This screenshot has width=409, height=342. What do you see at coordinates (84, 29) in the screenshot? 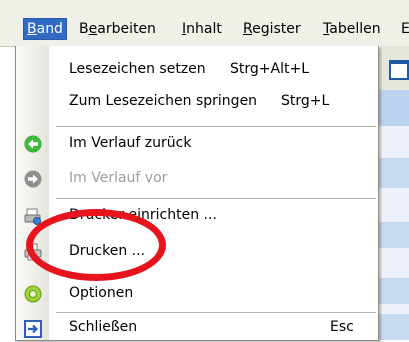
I see `menu-bearbeiten-pre: B` at bounding box center [84, 29].